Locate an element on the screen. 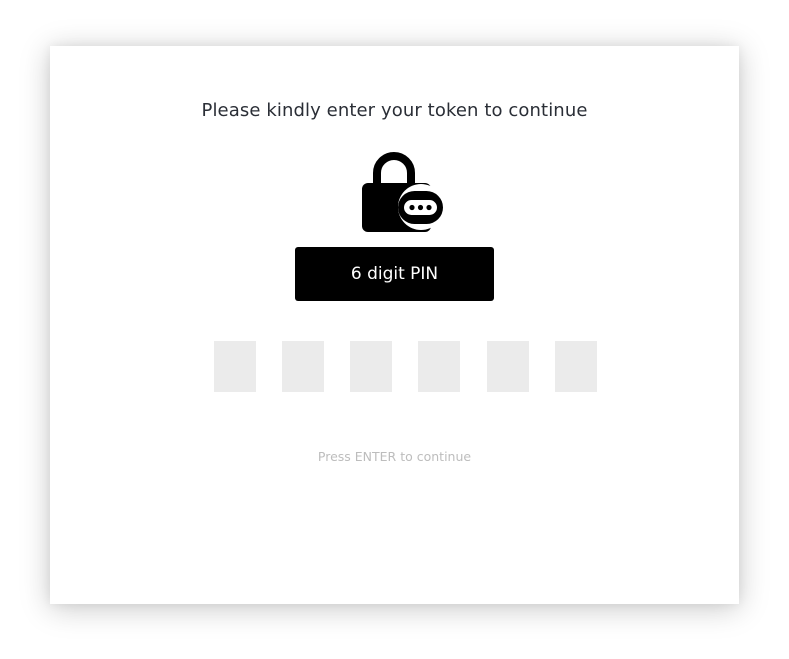  pin-digit-2-input is located at coordinates (303, 366).